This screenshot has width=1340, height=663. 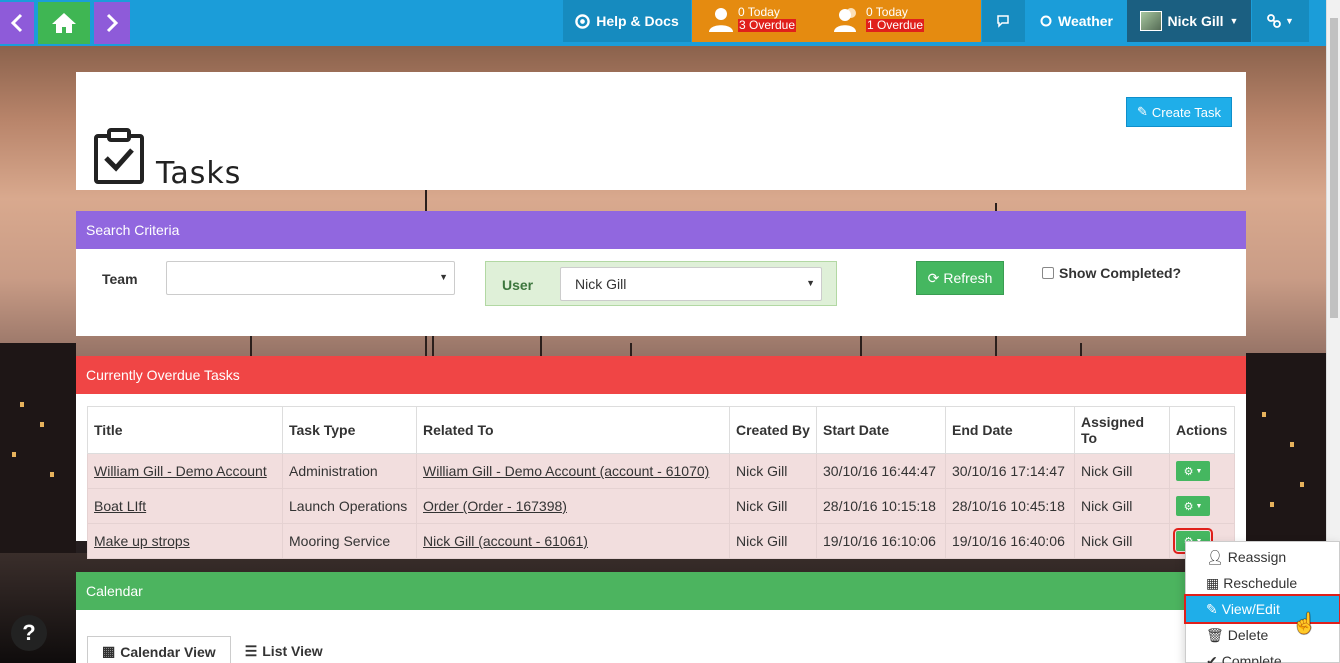 I want to click on home-button, so click(x=64, y=23).